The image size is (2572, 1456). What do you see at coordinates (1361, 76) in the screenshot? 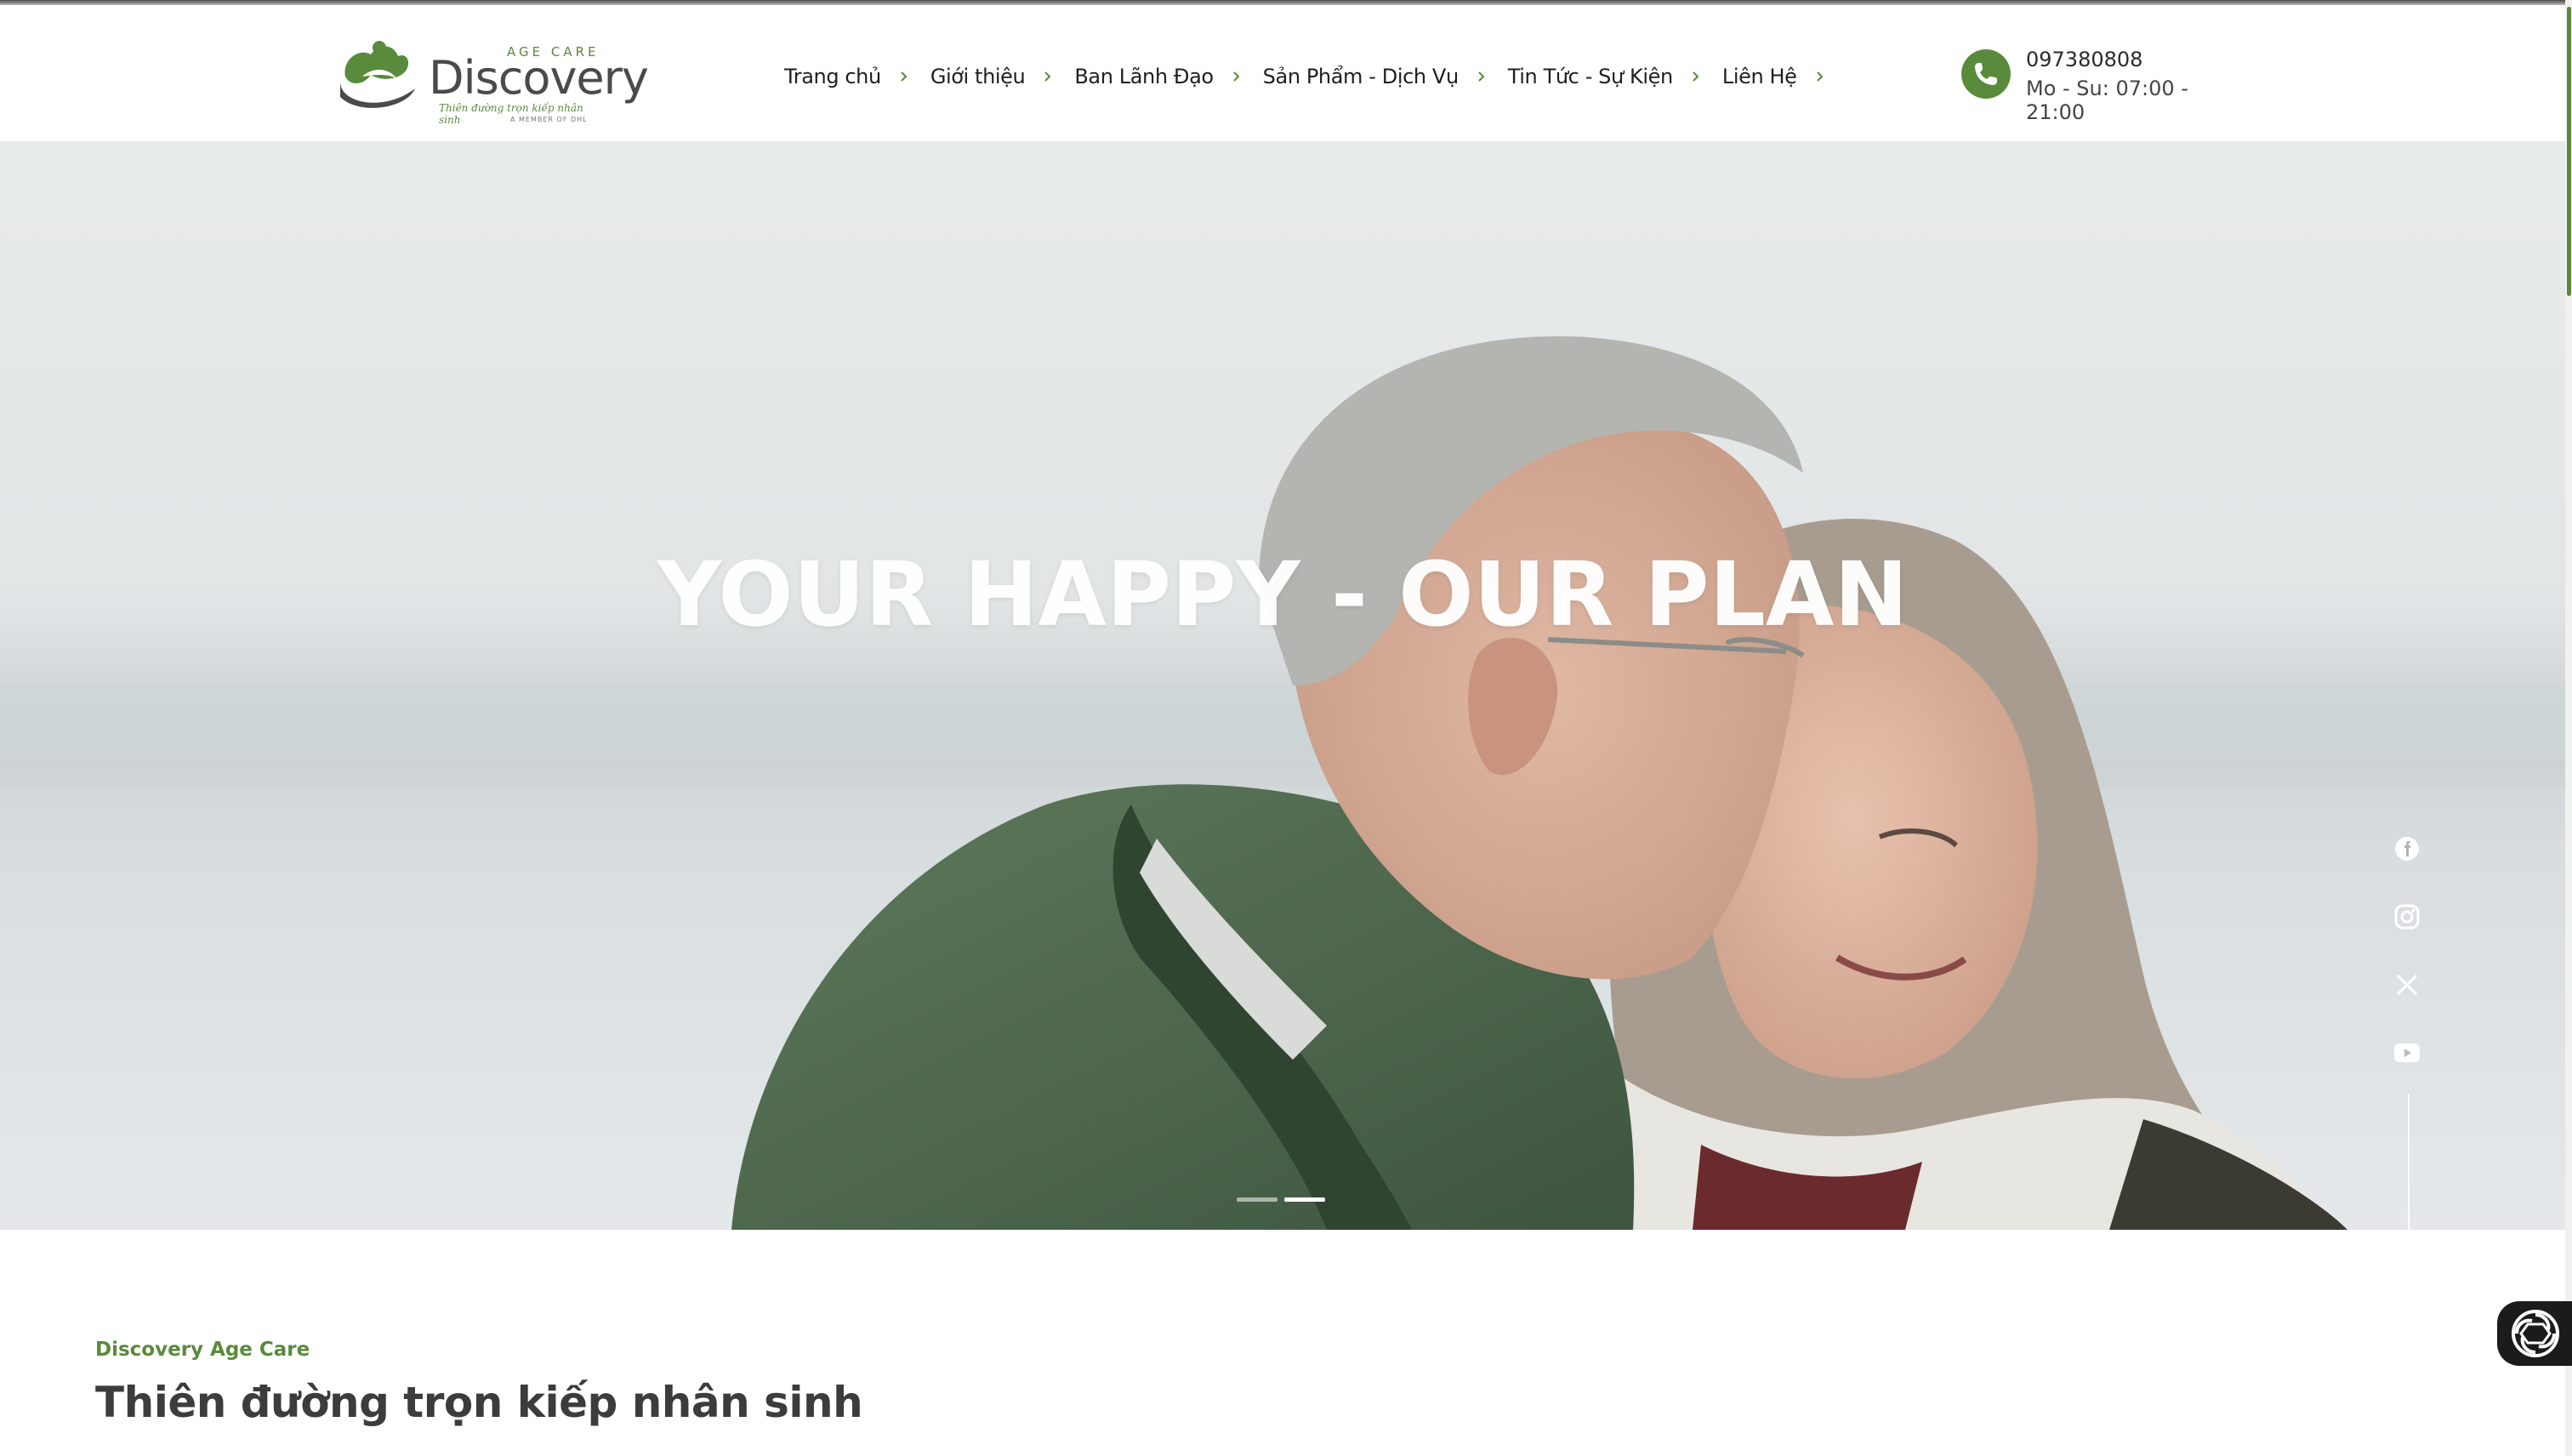
I see `nav-item-label: Sản Phẩm - Dịch Vụ` at bounding box center [1361, 76].